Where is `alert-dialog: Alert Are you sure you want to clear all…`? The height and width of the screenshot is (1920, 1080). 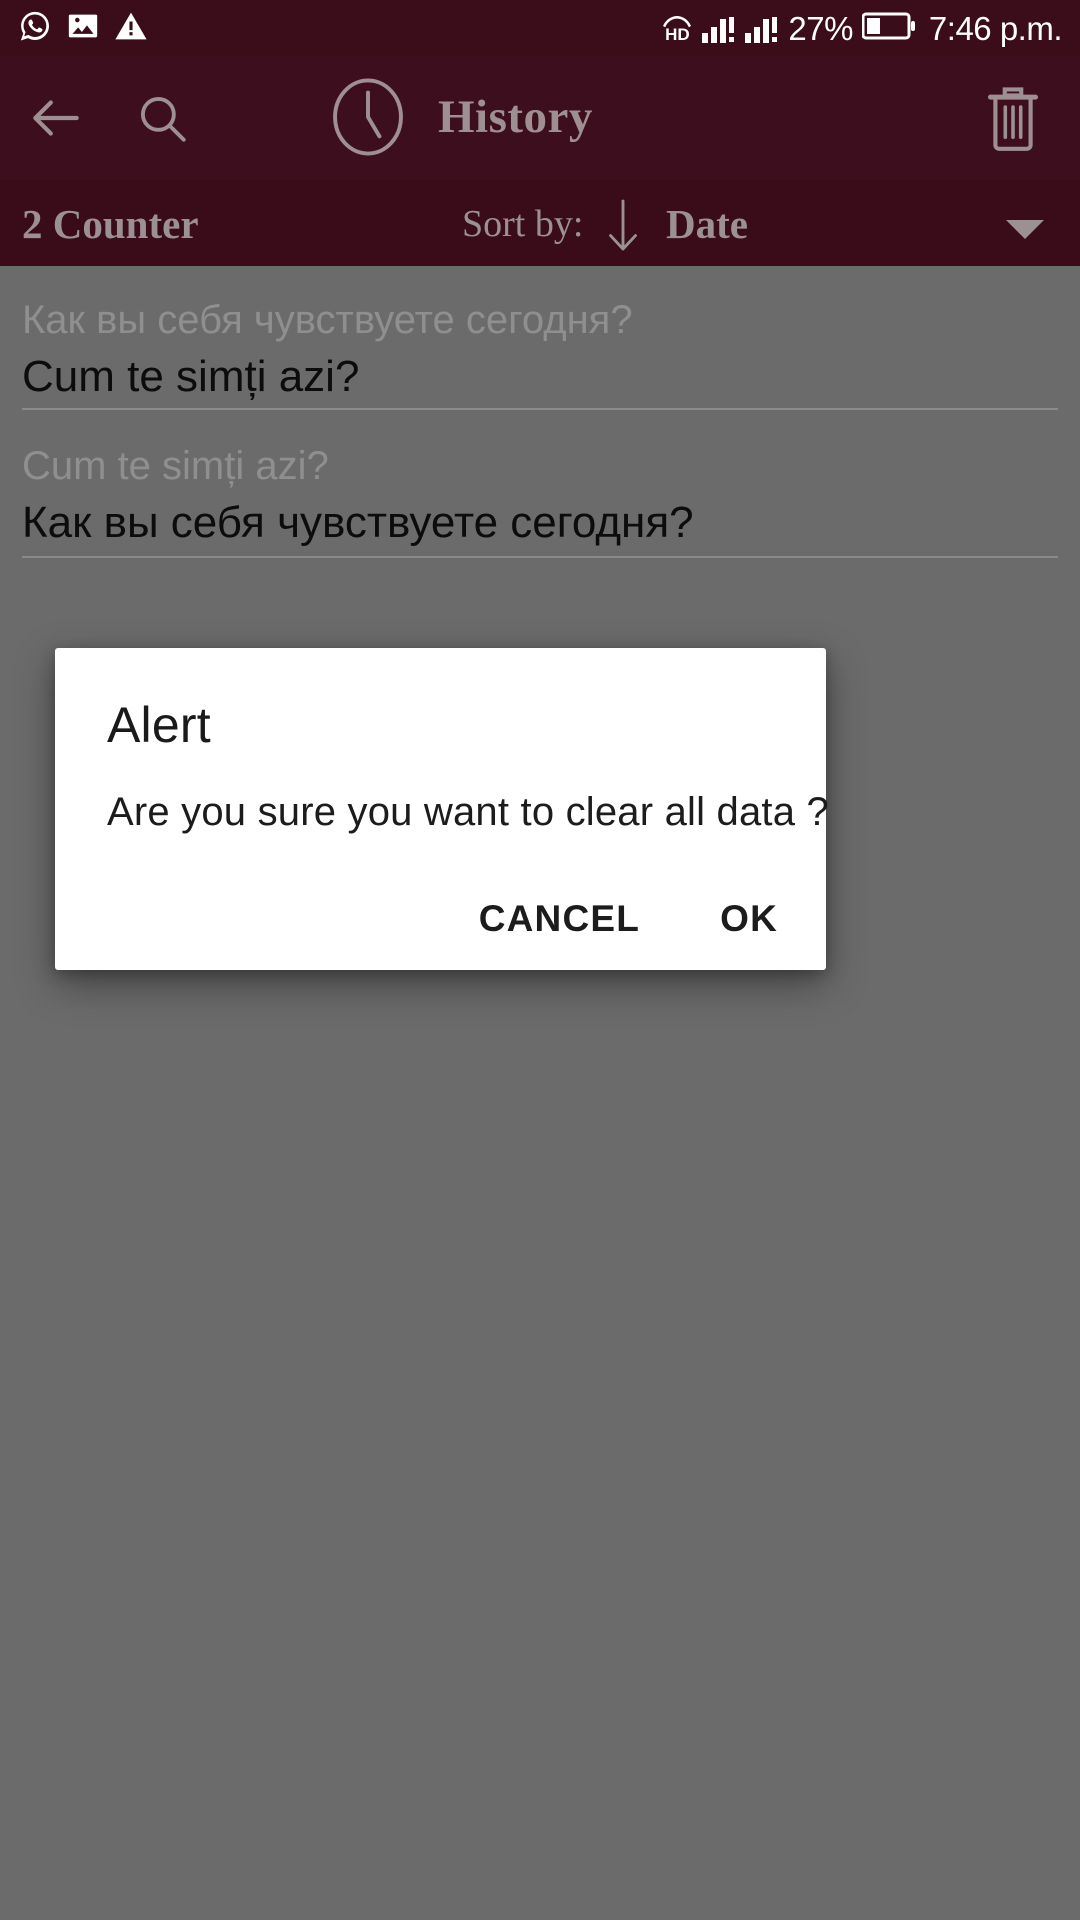
alert-dialog: Alert Are you sure you want to clear all… is located at coordinates (442, 809).